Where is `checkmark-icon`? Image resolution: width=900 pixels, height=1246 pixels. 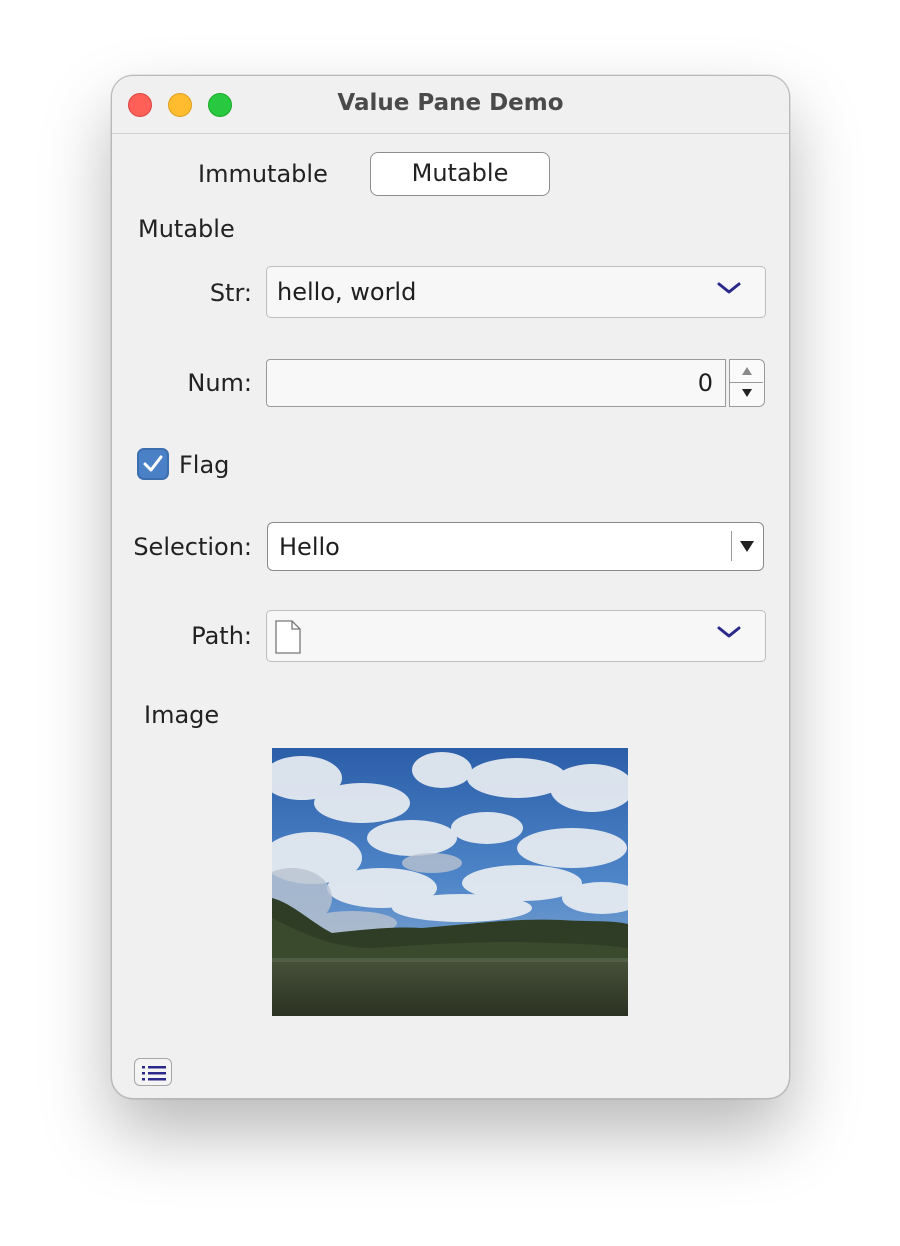
checkmark-icon is located at coordinates (153, 463).